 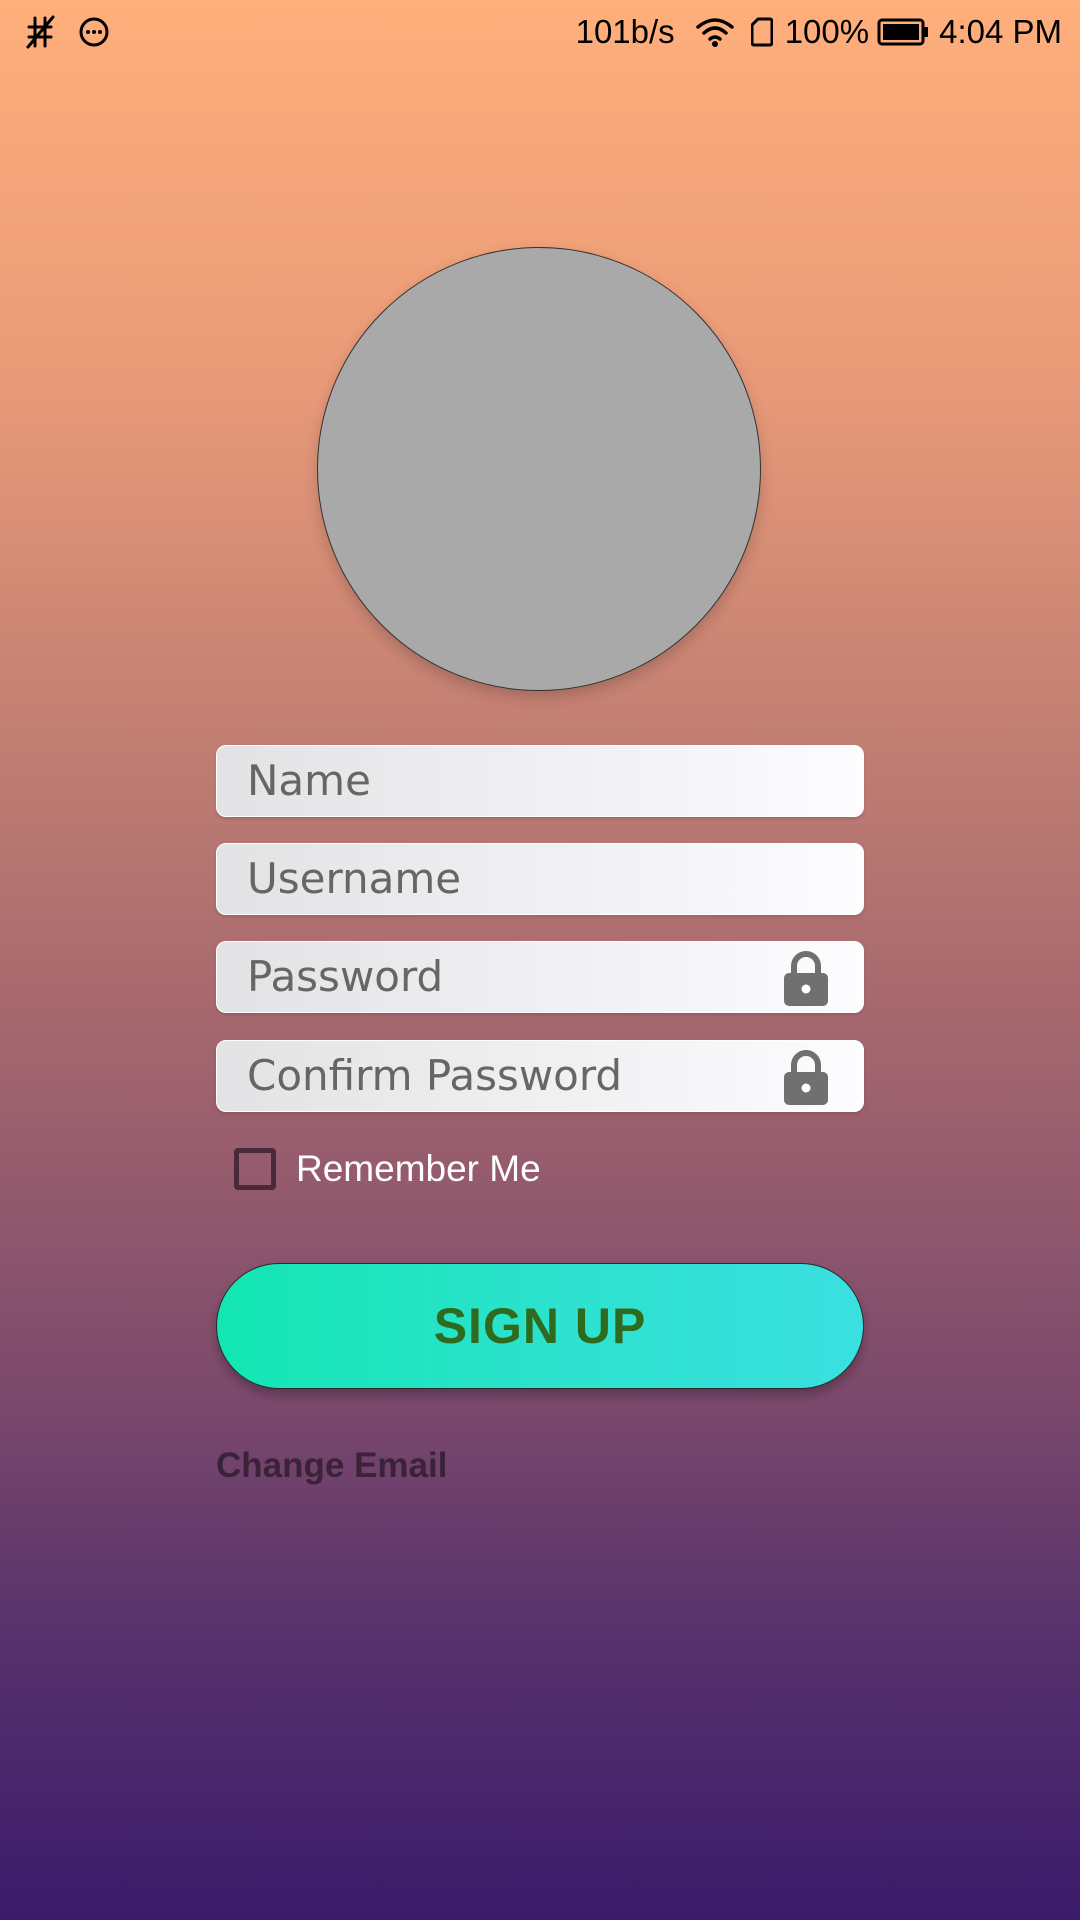 I want to click on no-sim-signal-icon, so click(x=40, y=32).